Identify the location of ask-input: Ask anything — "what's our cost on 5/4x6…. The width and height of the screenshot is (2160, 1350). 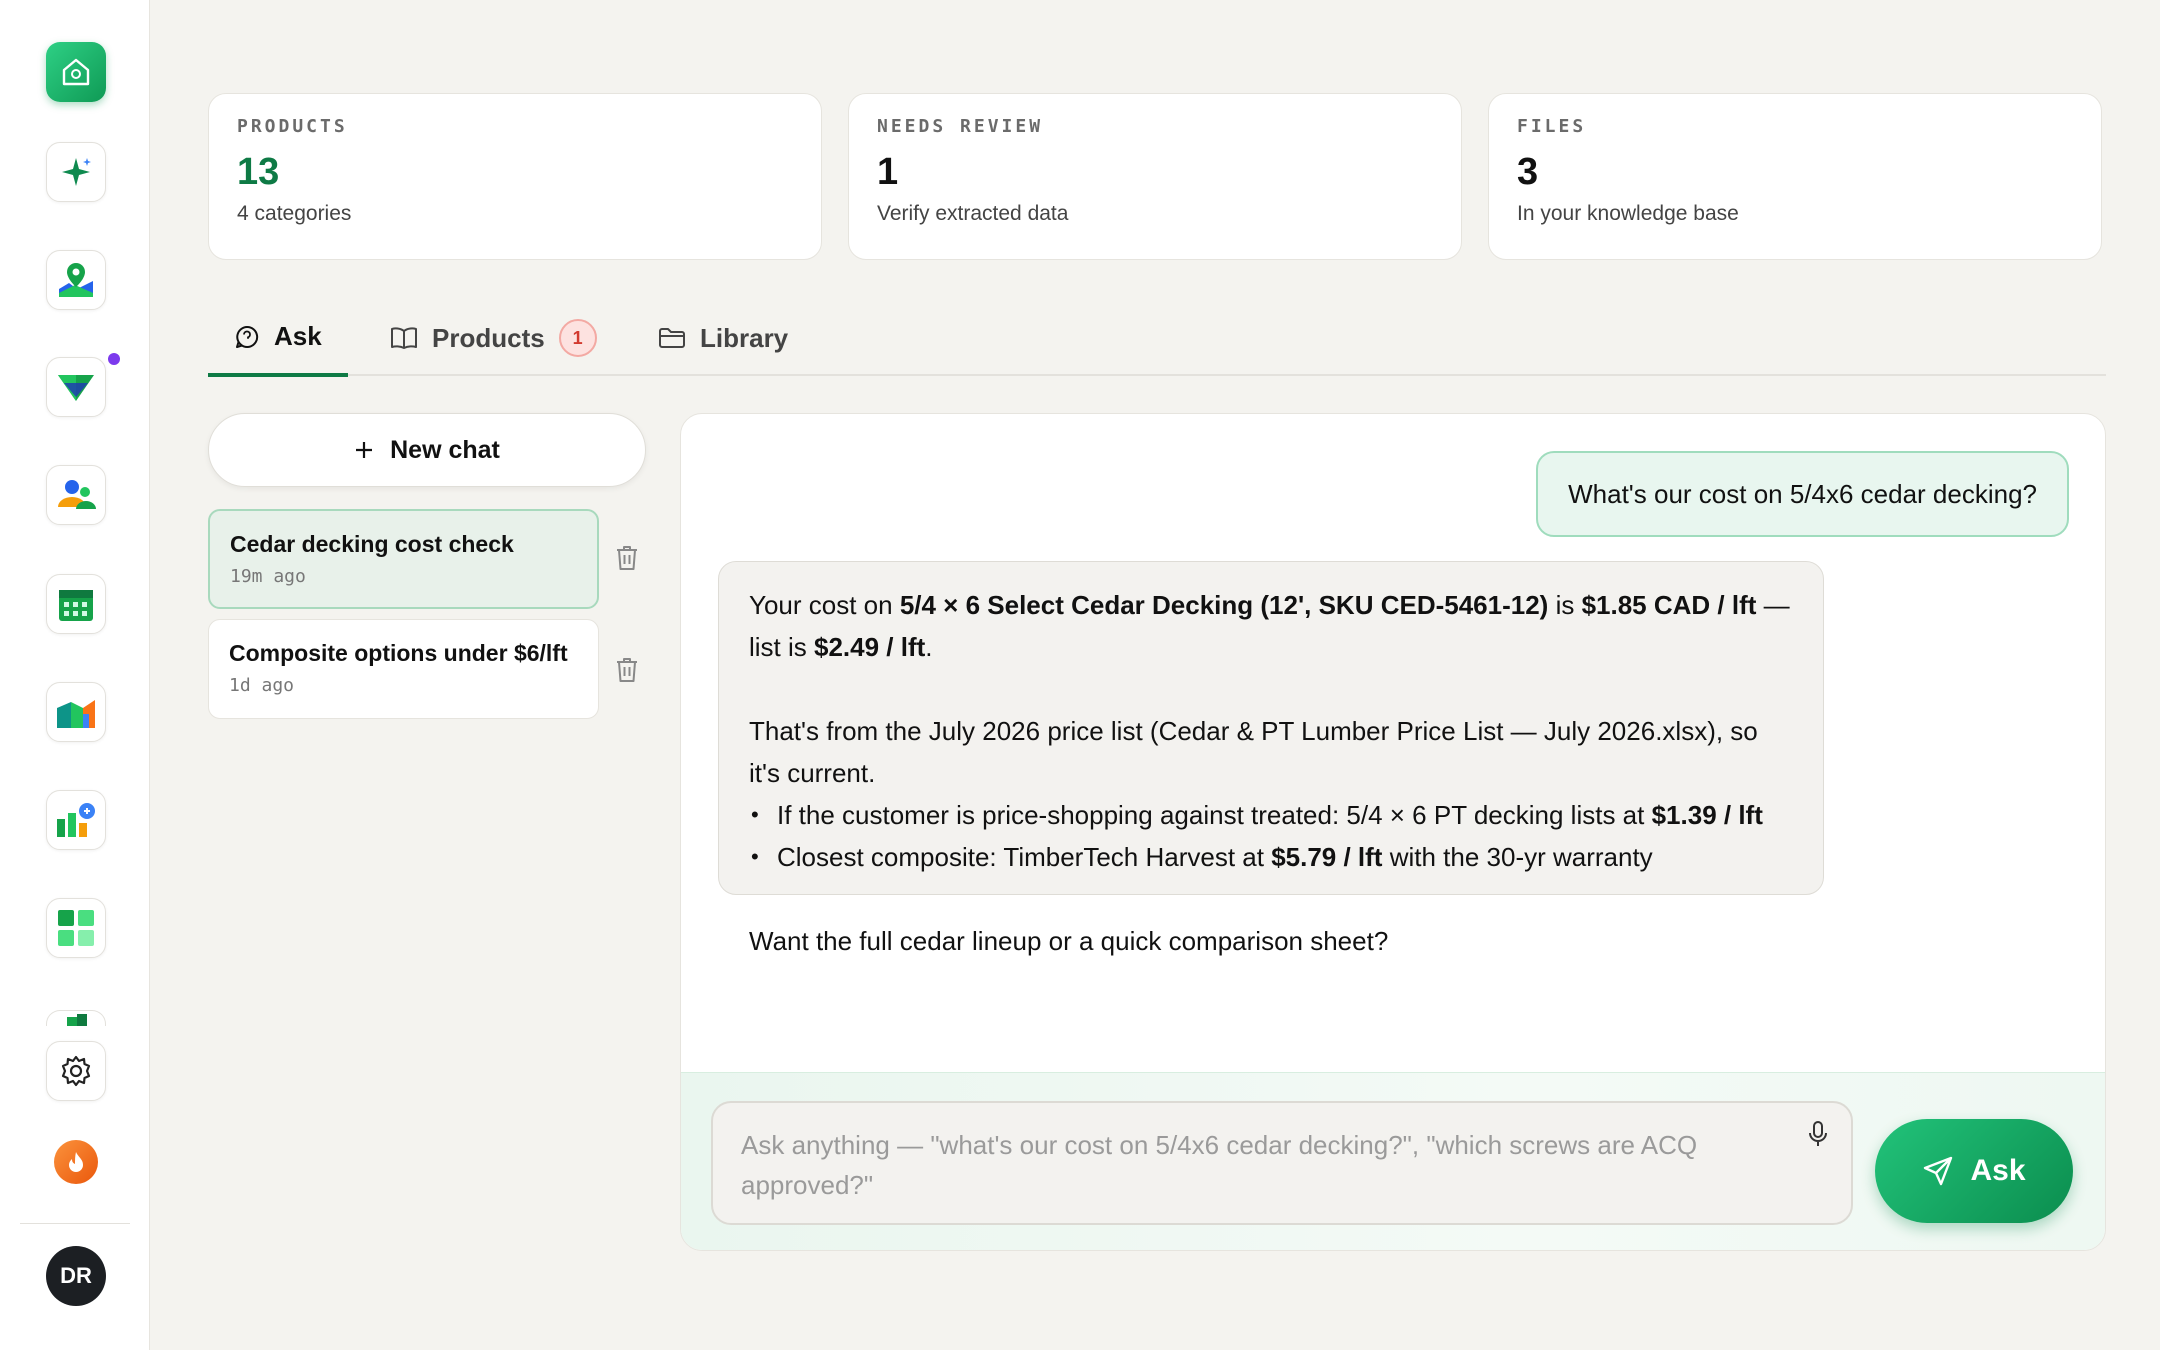
(1282, 1163).